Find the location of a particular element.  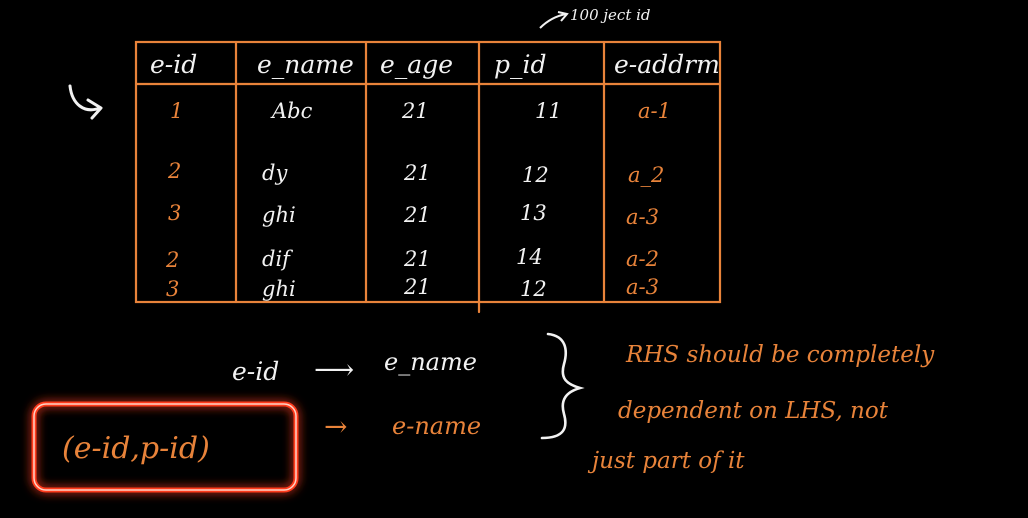

table-row: 3 ghi 21 12 a-3 is located at coordinates (412, 288).